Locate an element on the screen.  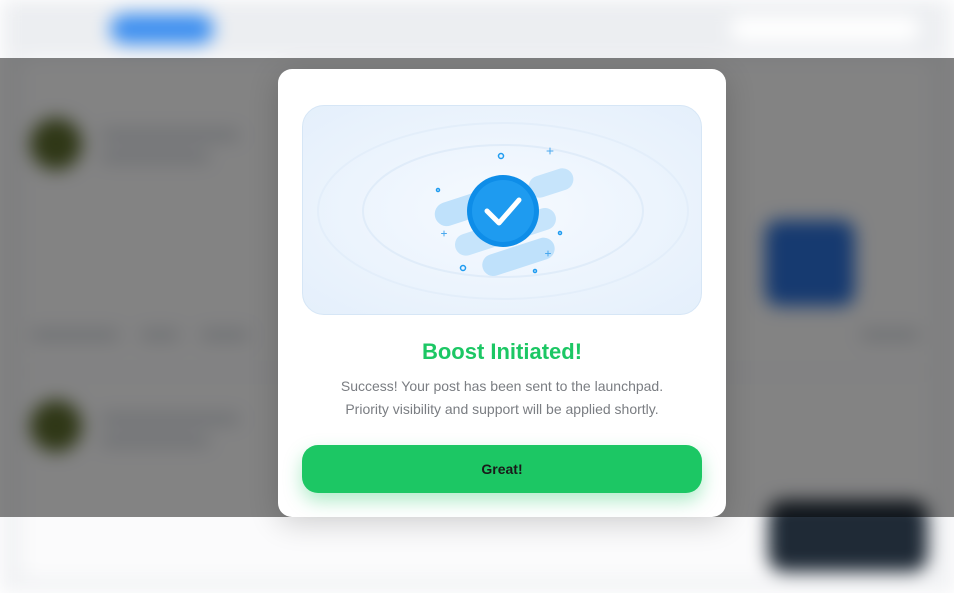
dialog-title: Boost Initiated! is located at coordinates (502, 351).